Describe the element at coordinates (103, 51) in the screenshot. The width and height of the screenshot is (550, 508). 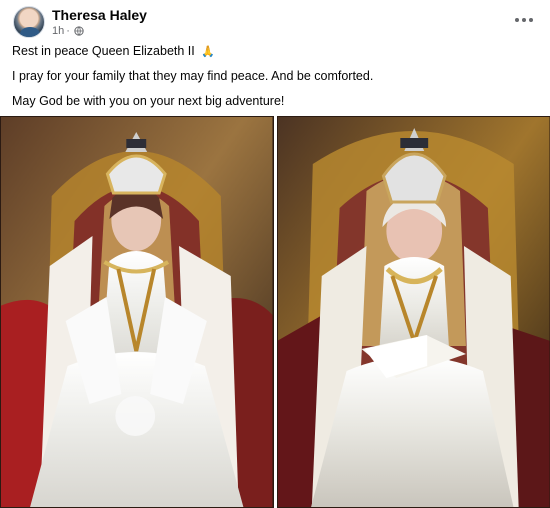
I see `post-line-text: Rest in peace Queen Elizabeth II` at that location.